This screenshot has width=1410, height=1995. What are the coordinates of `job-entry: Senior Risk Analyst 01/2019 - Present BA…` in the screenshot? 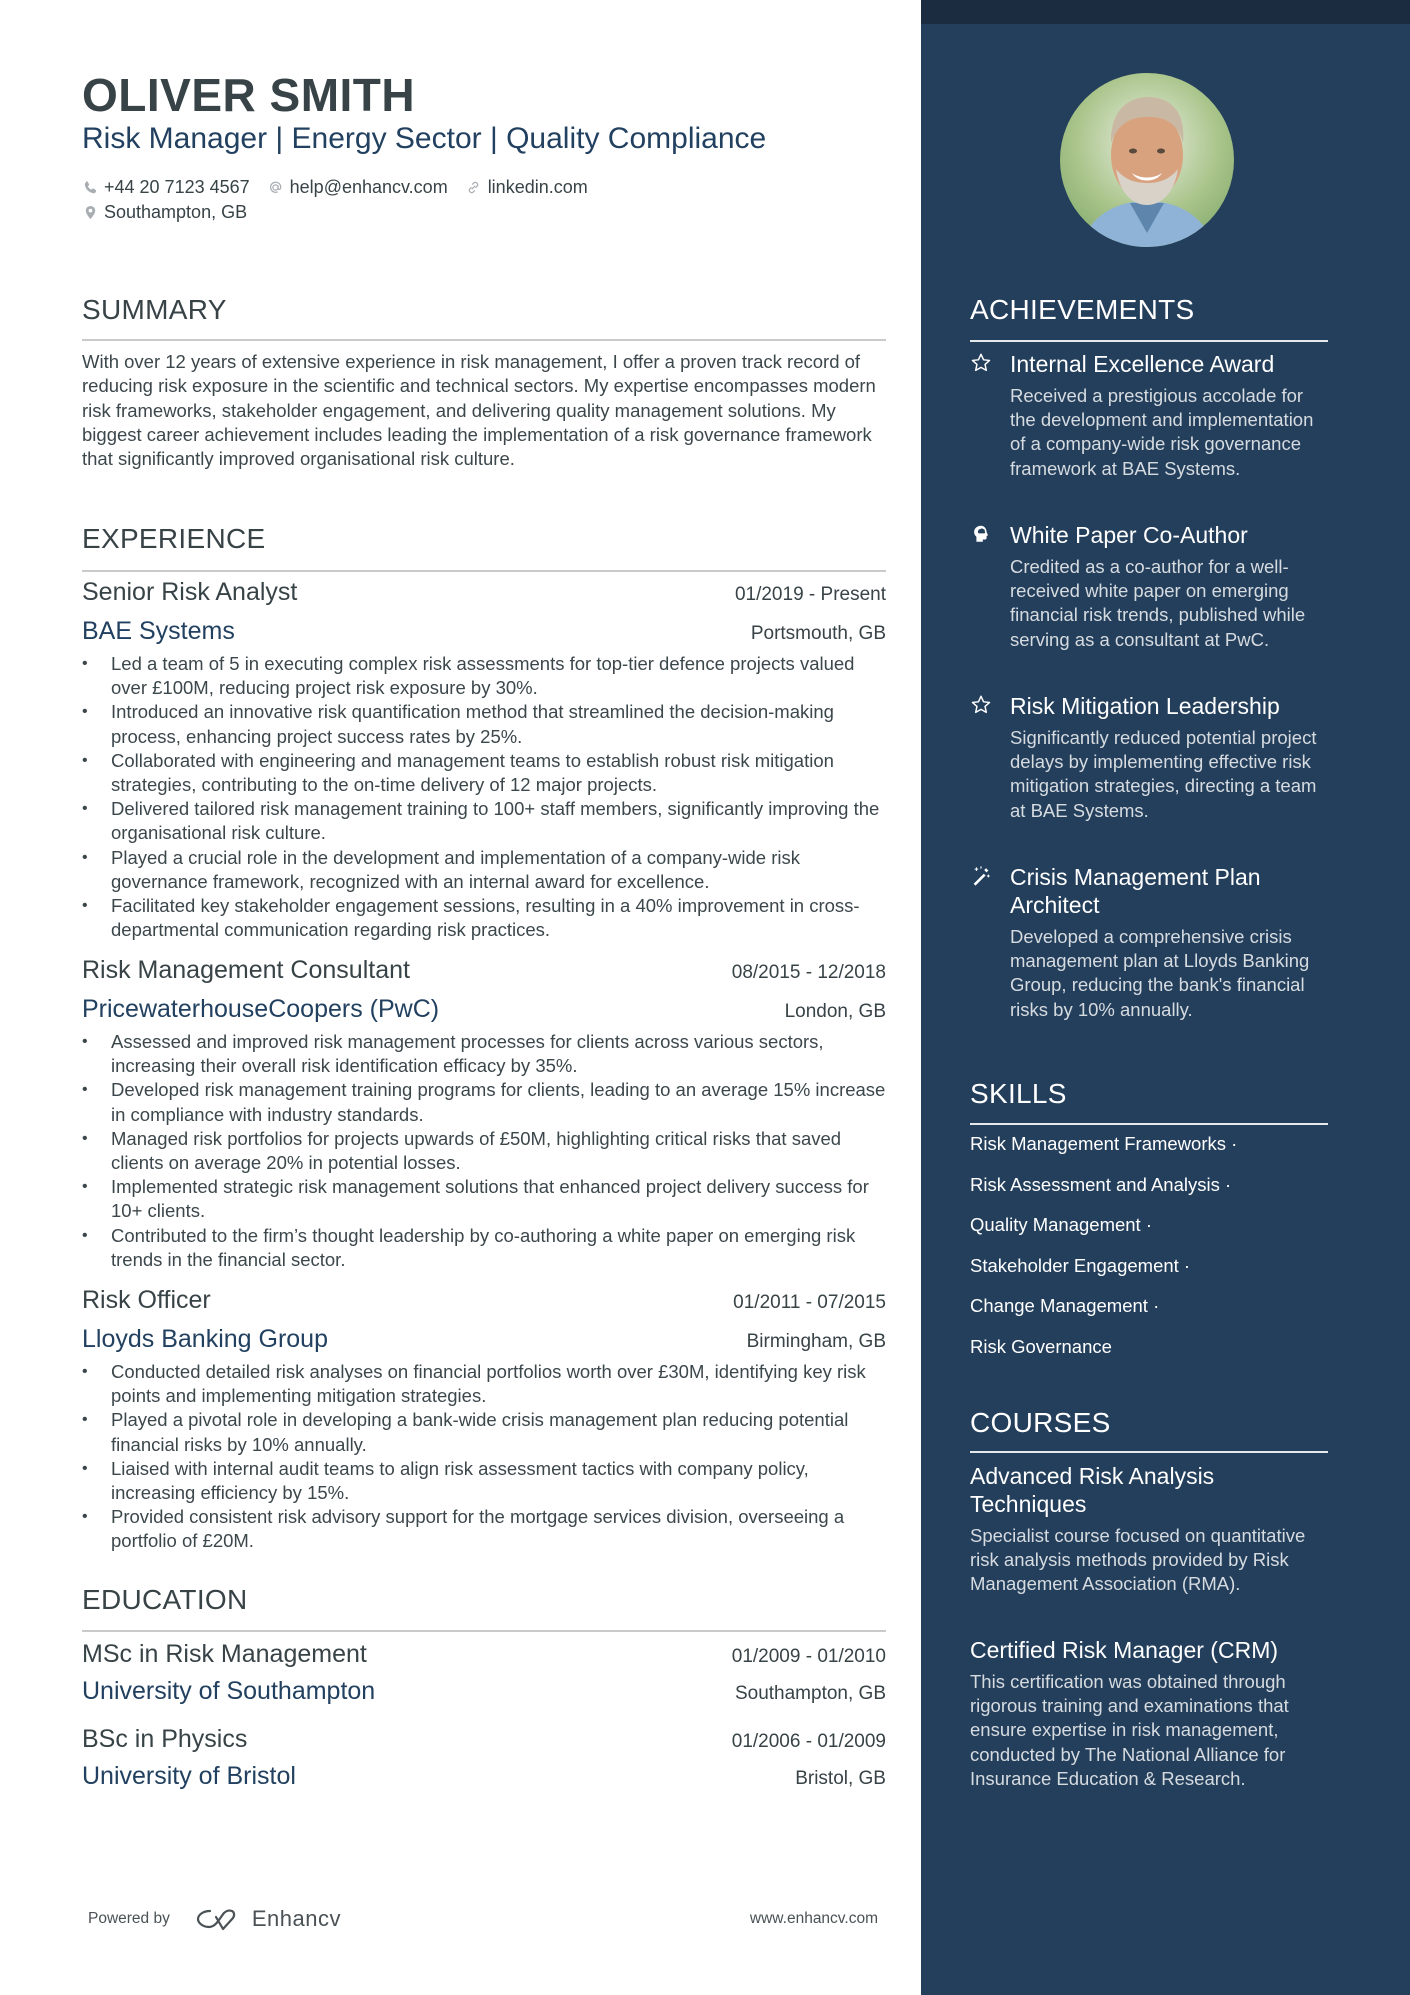 It's located at (484, 760).